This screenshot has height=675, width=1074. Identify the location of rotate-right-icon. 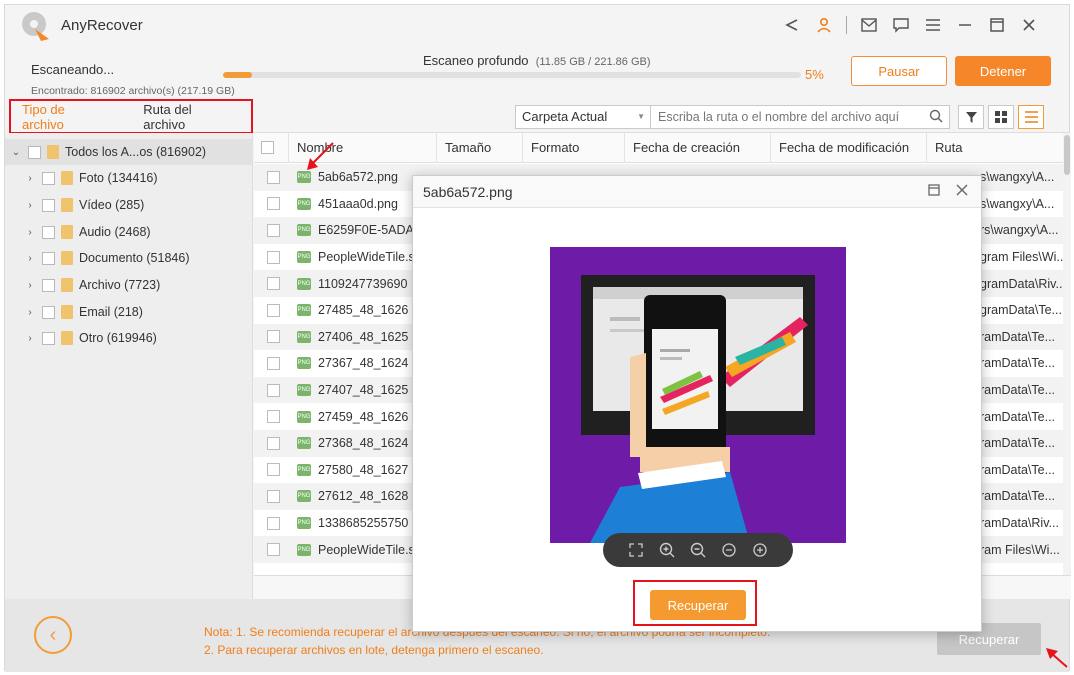
(760, 550).